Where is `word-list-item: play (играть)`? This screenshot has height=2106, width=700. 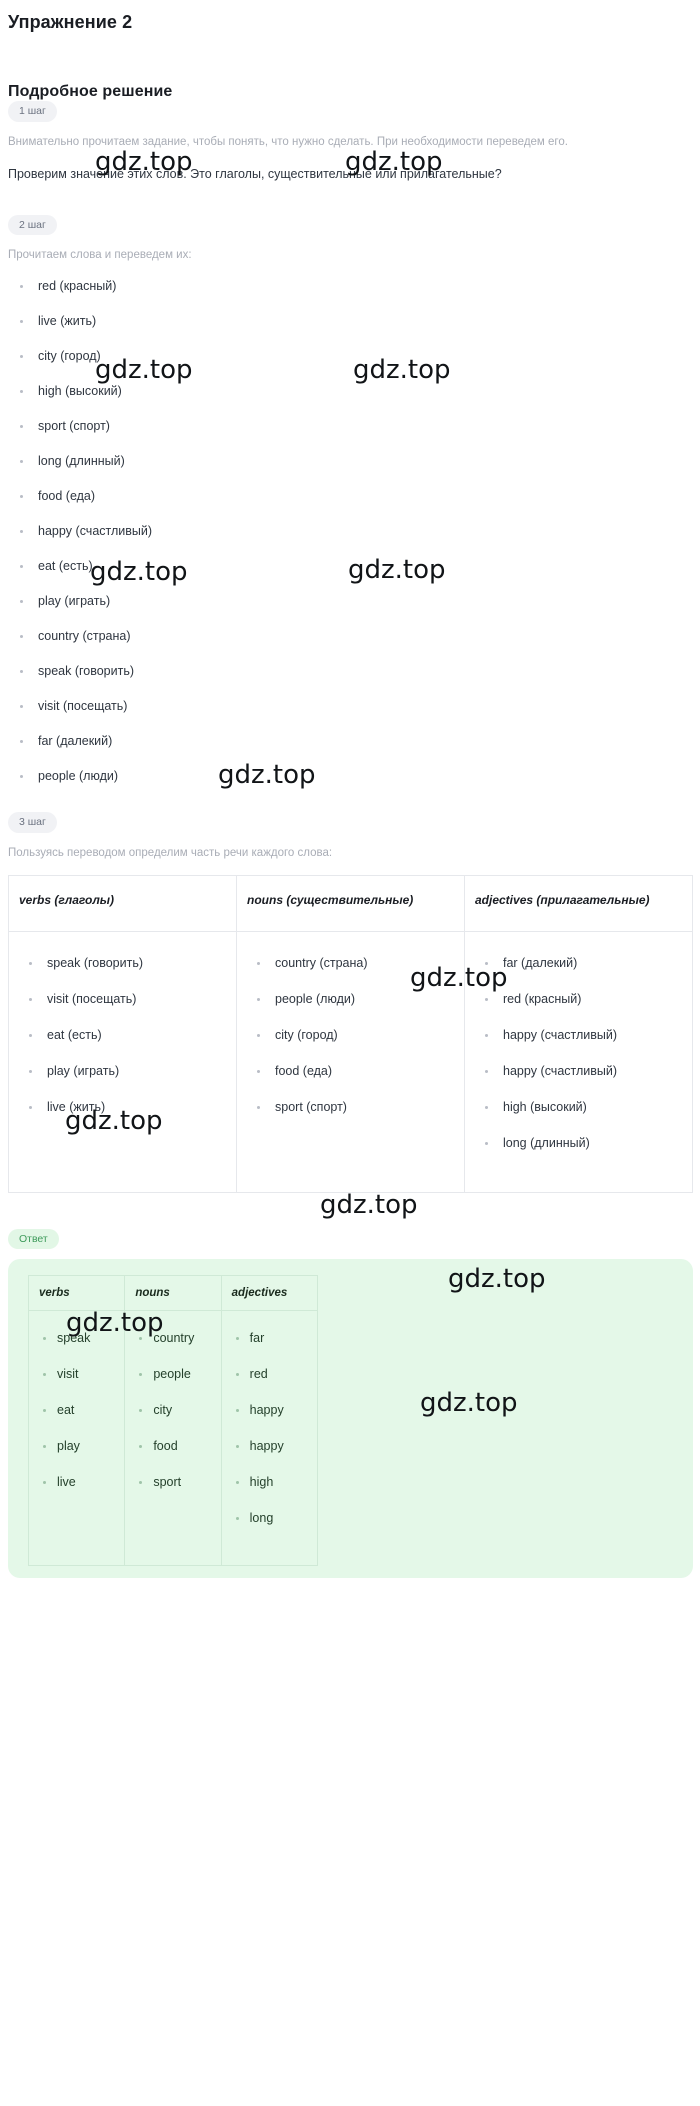 word-list-item: play (играть) is located at coordinates (357, 601).